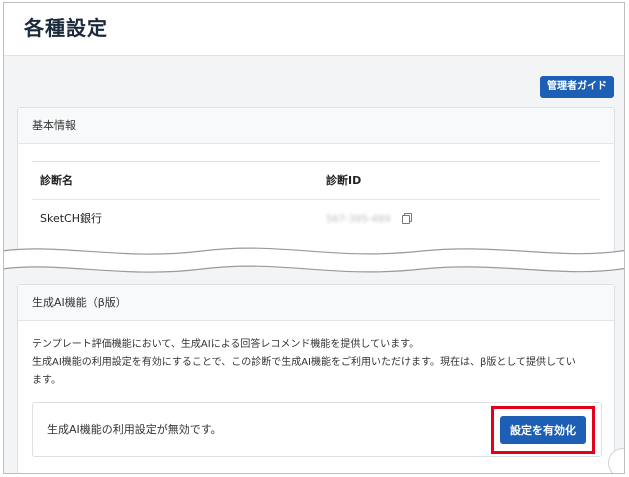  I want to click on basic-info-table: 診断名 診断ID SketCH銀行 567-395-489, so click(316, 199).